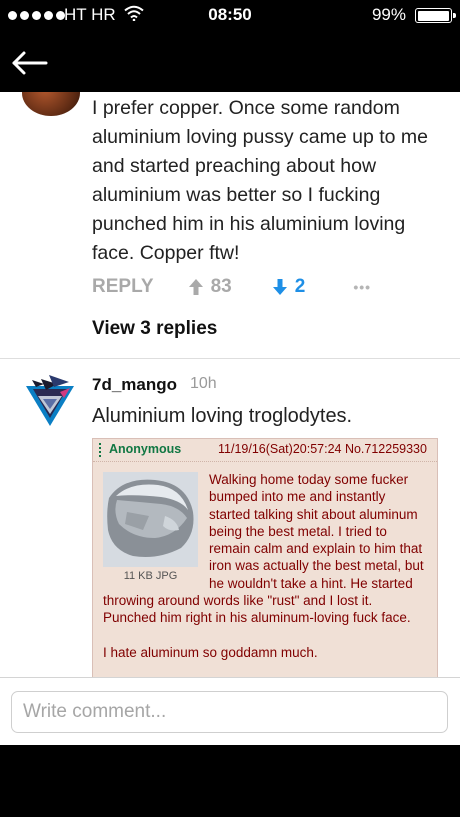  Describe the element at coordinates (279, 287) in the screenshot. I see `arrow-down-icon` at that location.